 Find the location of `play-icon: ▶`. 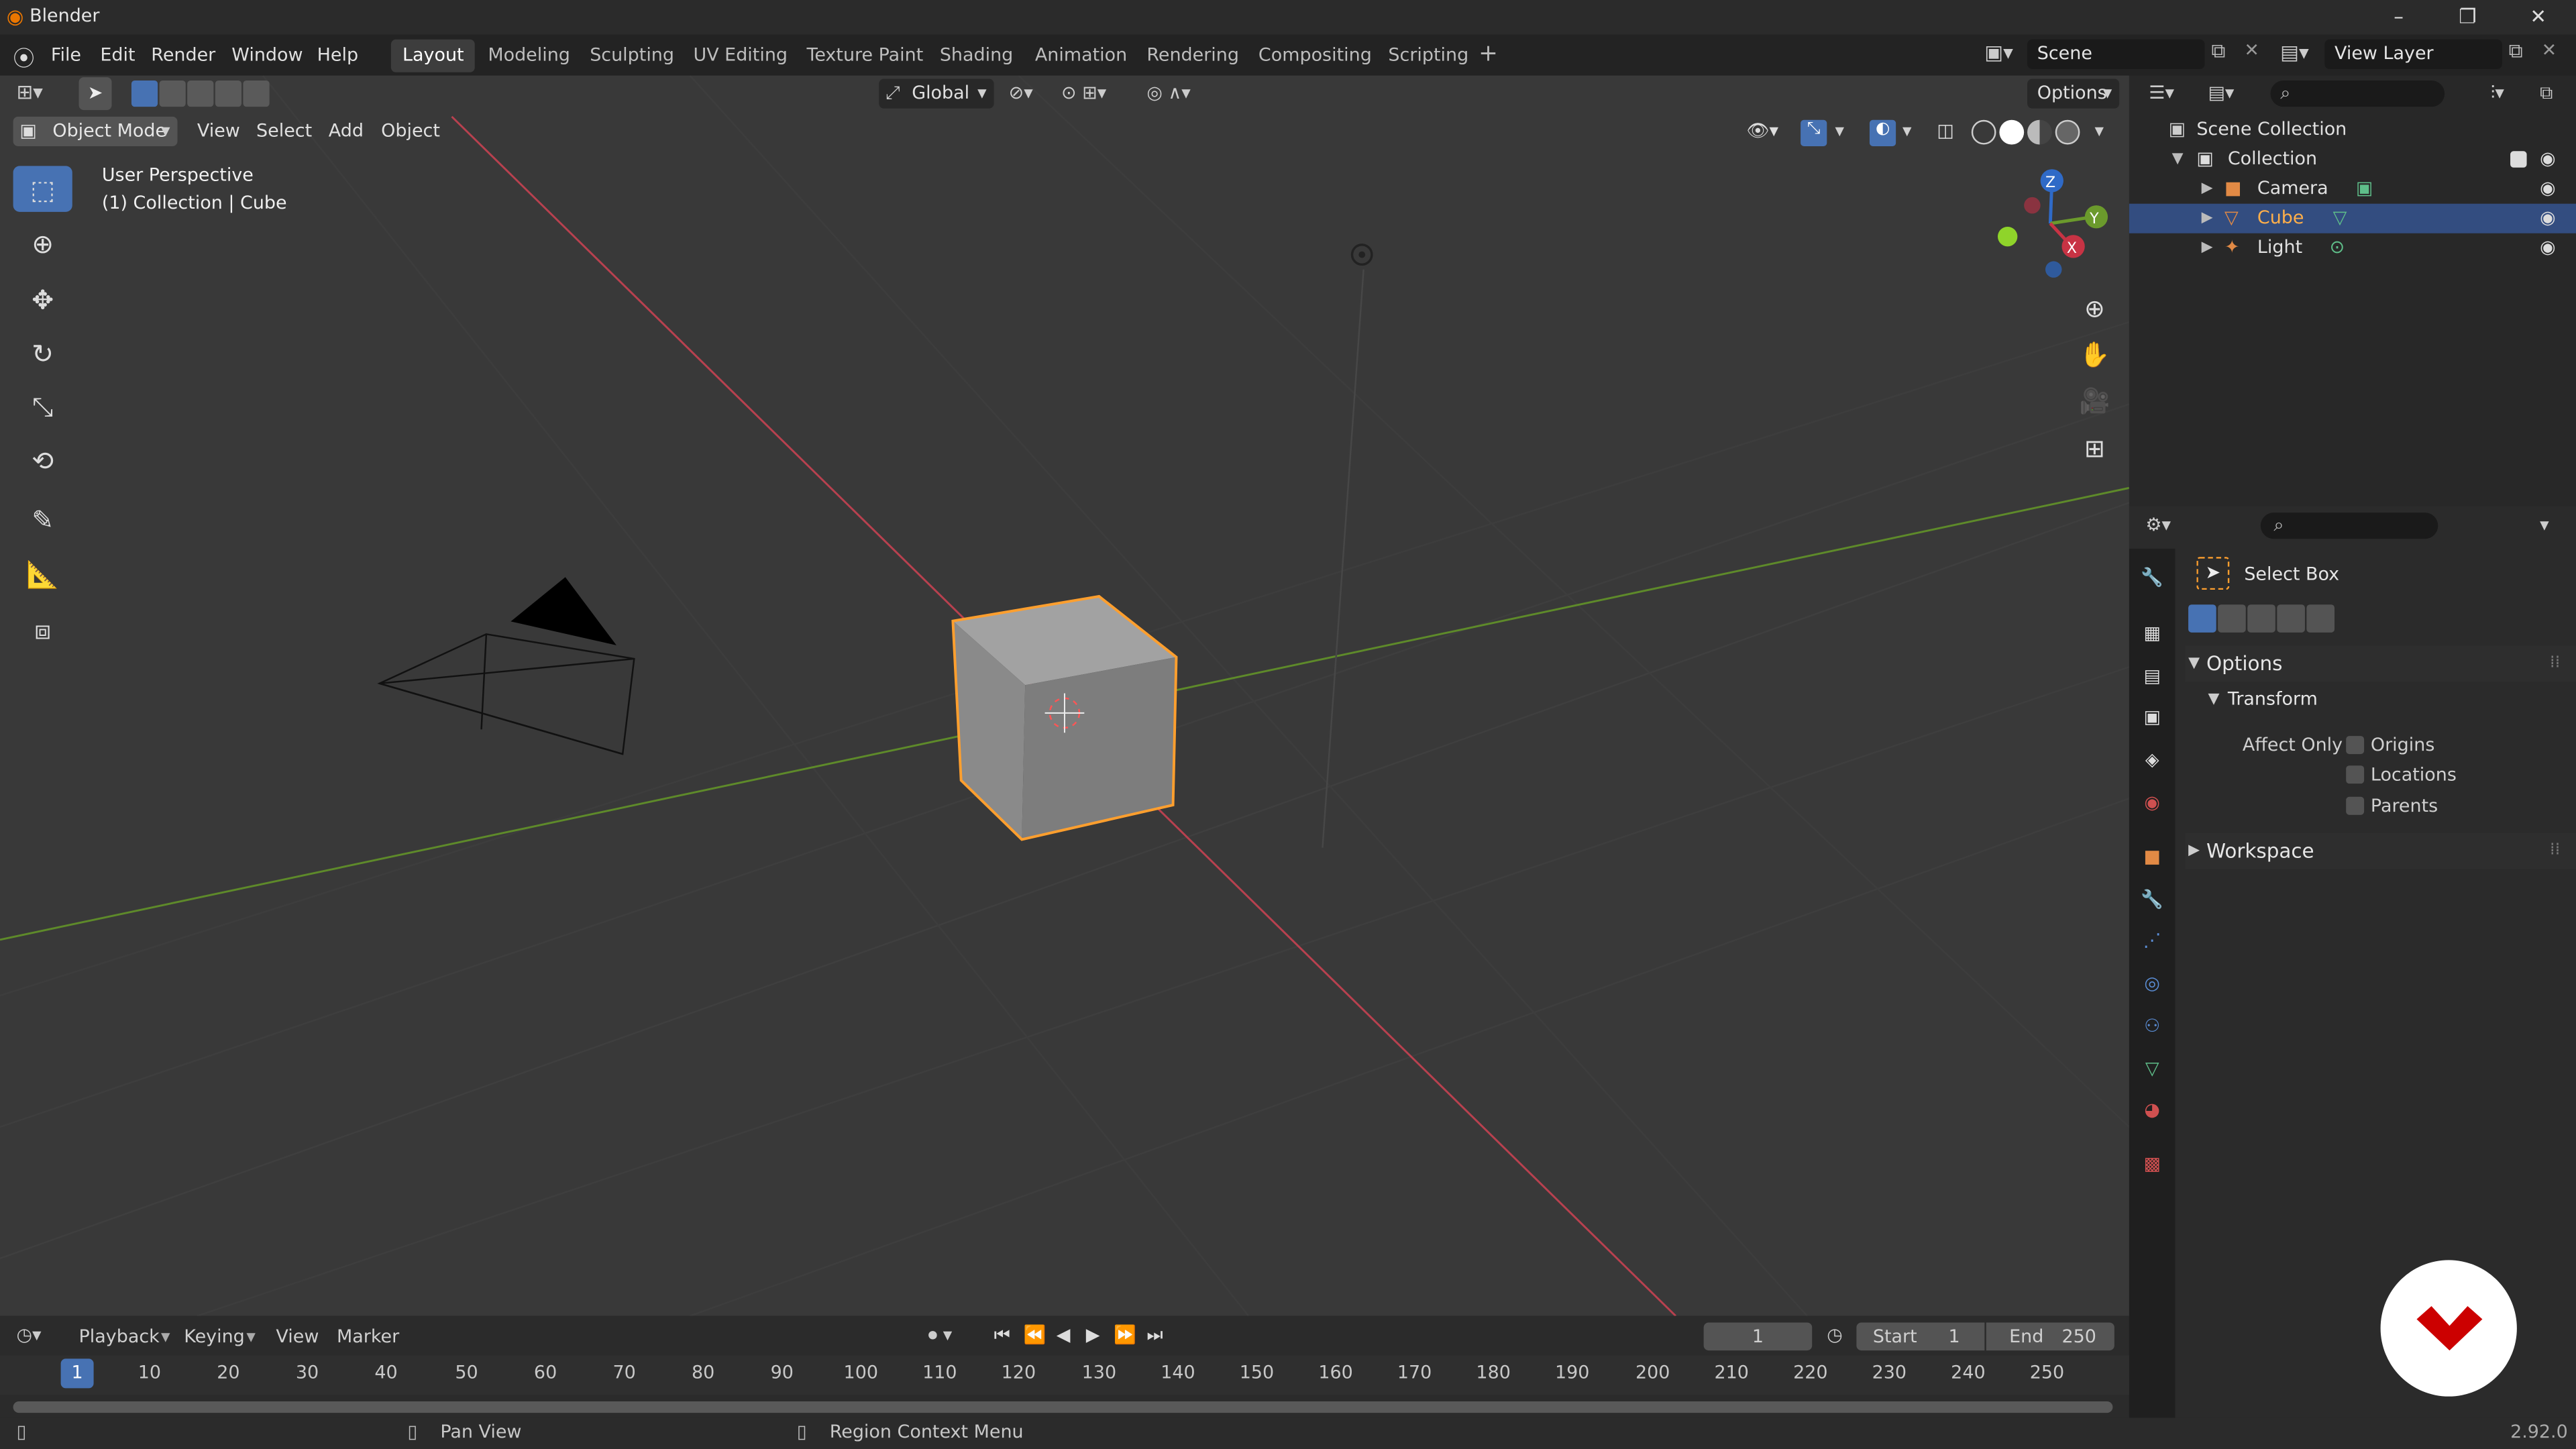

play-icon: ▶ is located at coordinates (1093, 1335).